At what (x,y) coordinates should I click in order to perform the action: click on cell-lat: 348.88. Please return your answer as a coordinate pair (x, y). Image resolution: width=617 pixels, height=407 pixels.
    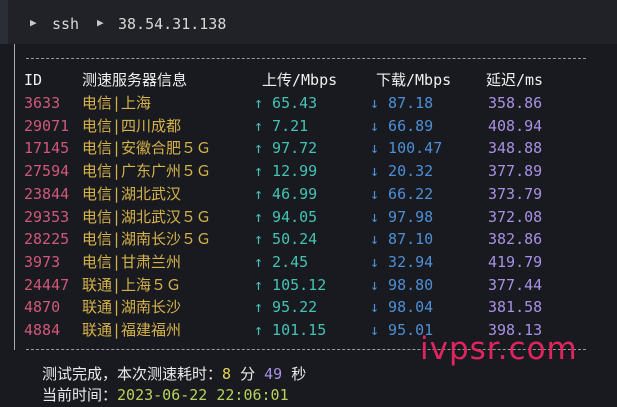
    Looking at the image, I should click on (515, 148).